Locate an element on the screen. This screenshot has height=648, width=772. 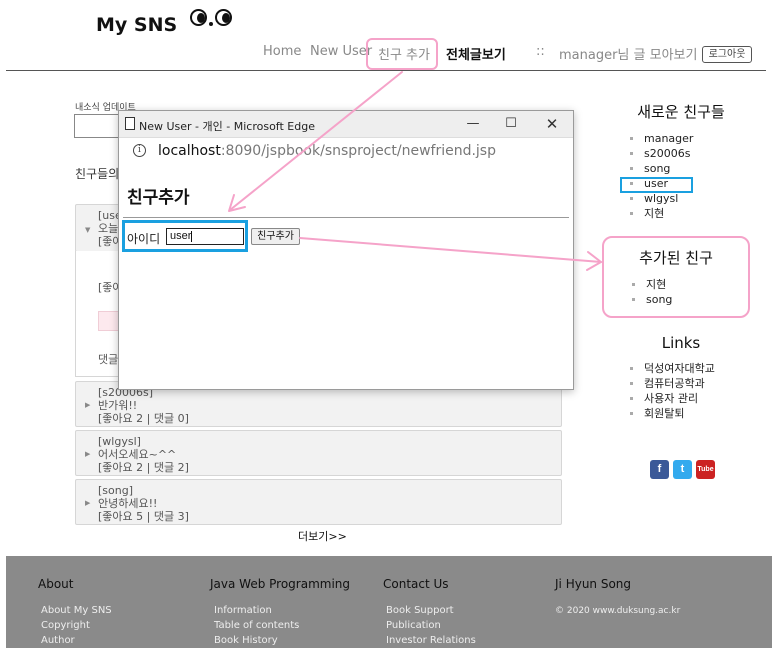
arrow-button-to-added is located at coordinates (450, 250).